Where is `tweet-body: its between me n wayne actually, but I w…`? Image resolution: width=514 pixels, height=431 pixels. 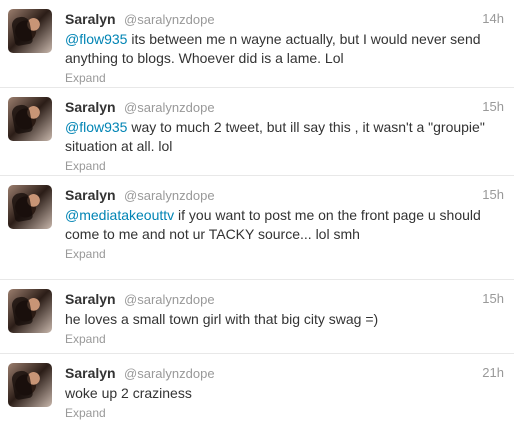 tweet-body: its between me n wayne actually, but I w… is located at coordinates (273, 48).